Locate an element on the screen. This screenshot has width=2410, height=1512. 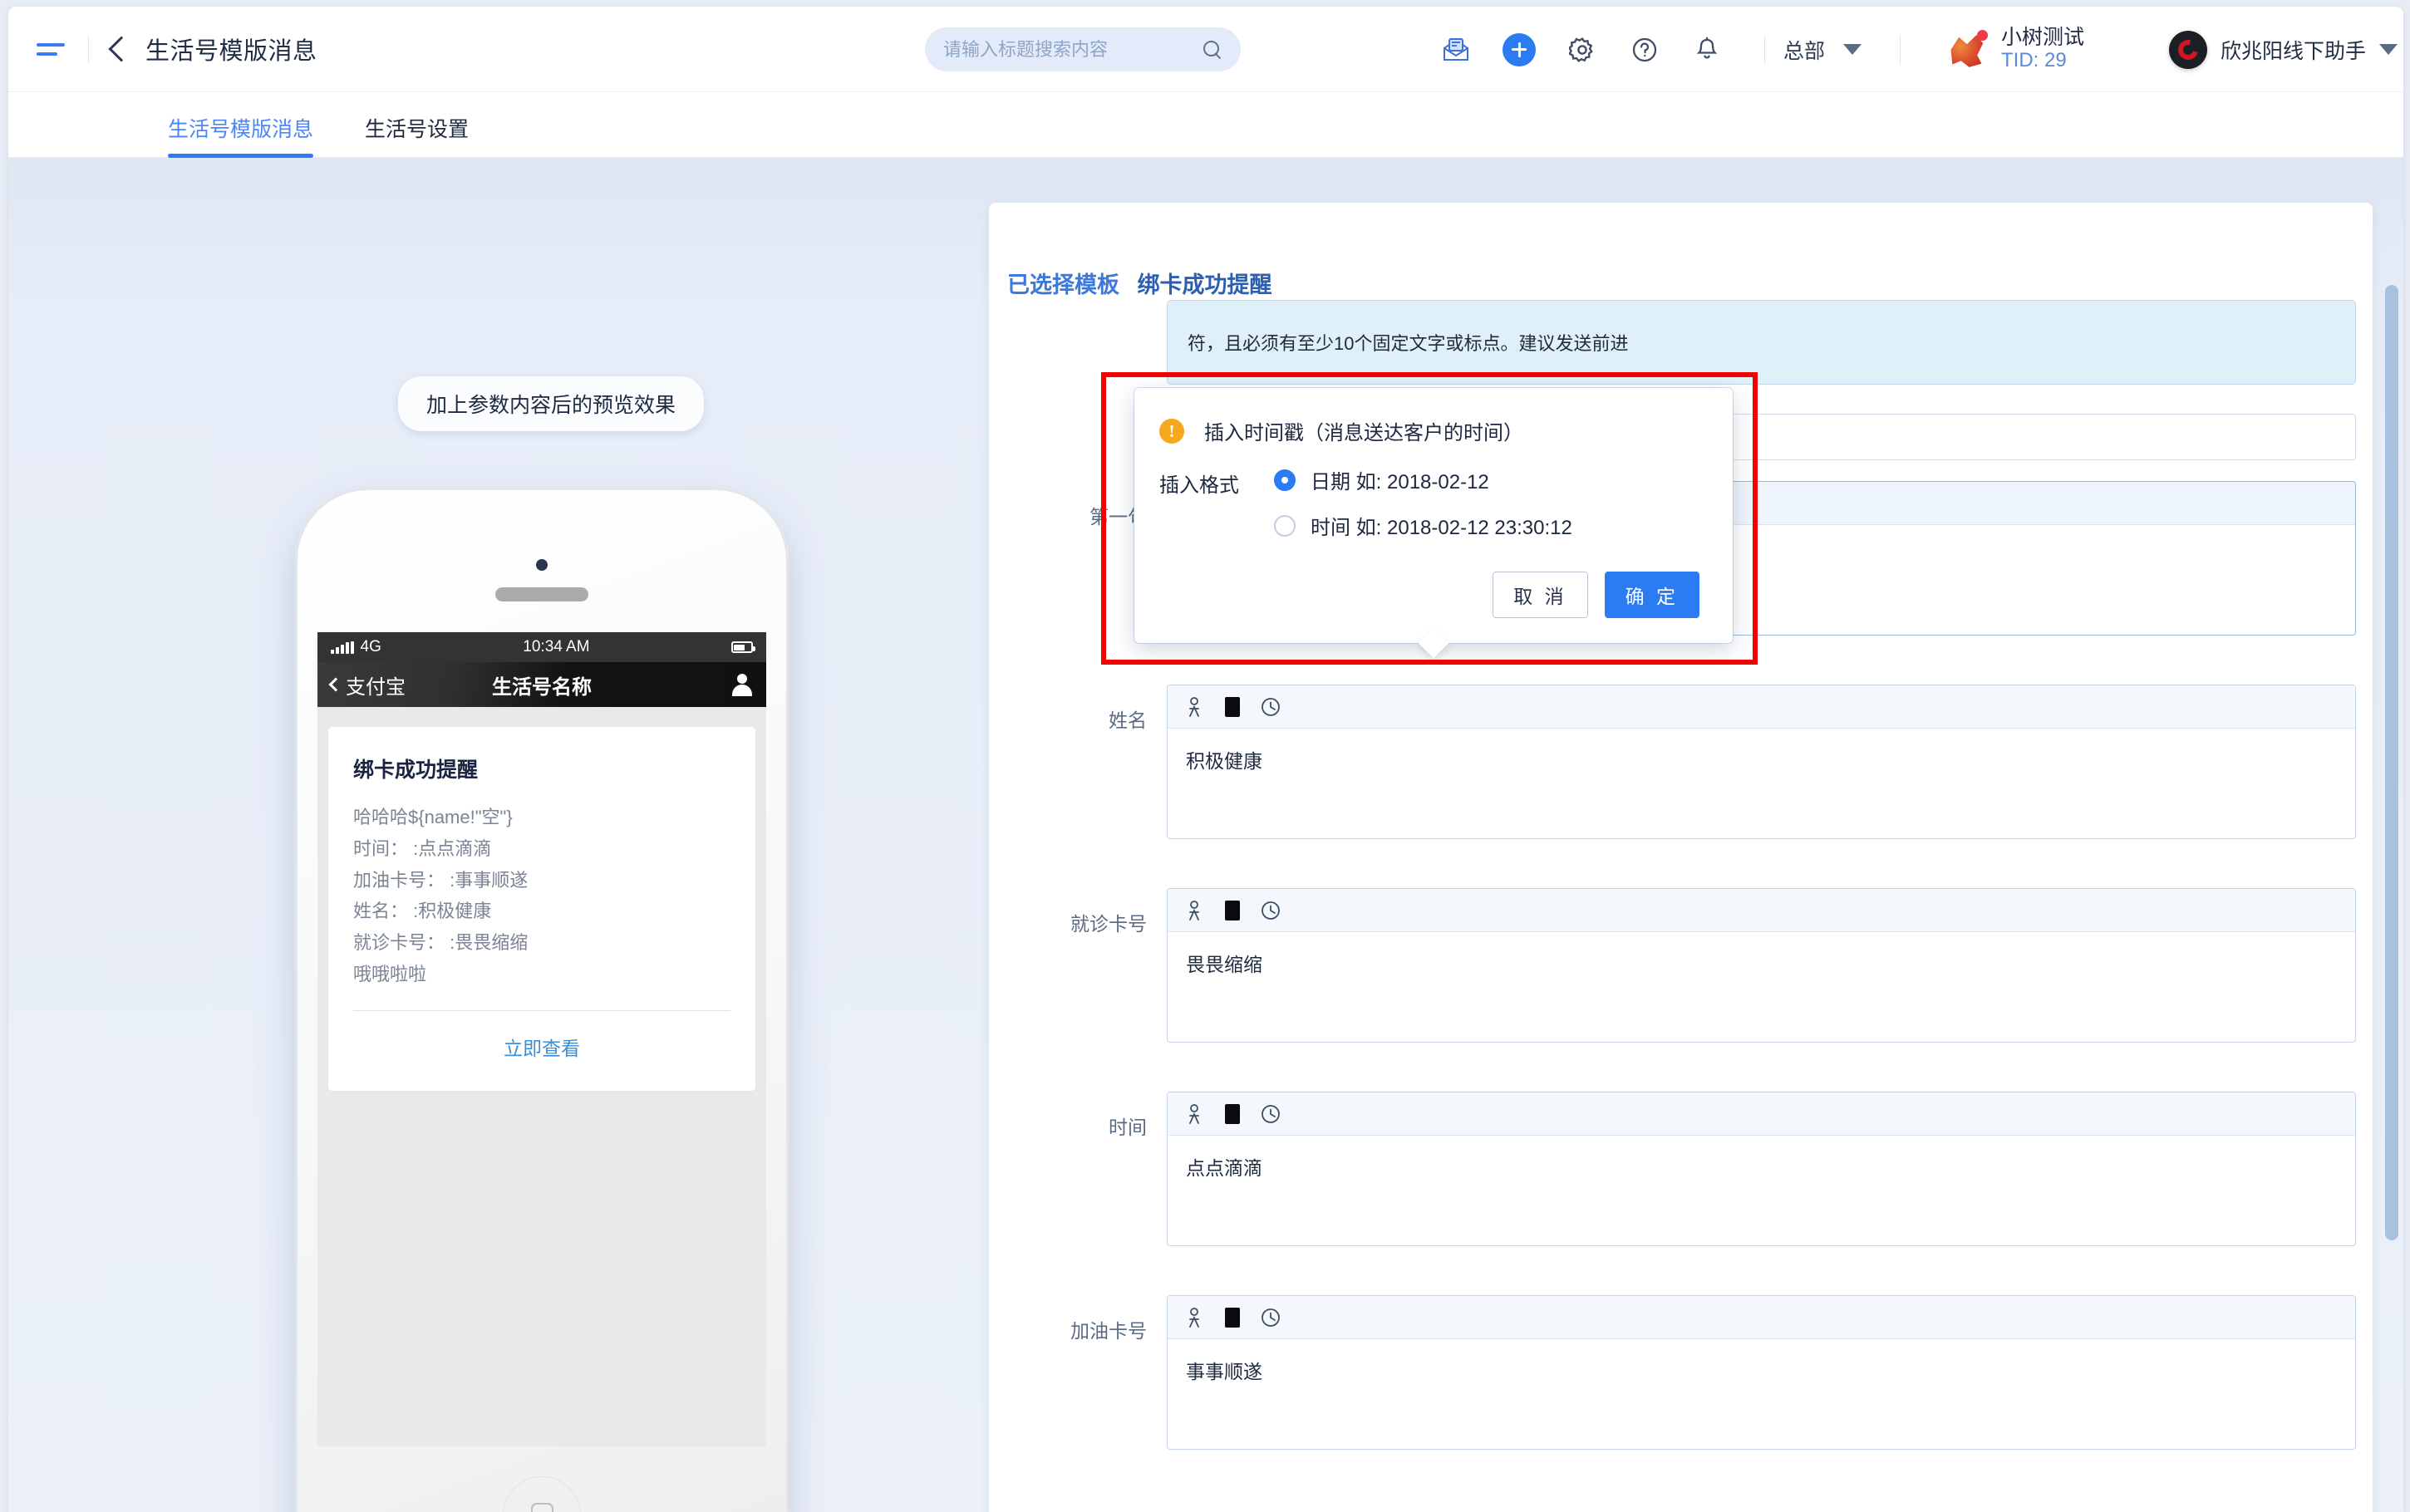
field-editor: 积极健康 is located at coordinates (1761, 762).